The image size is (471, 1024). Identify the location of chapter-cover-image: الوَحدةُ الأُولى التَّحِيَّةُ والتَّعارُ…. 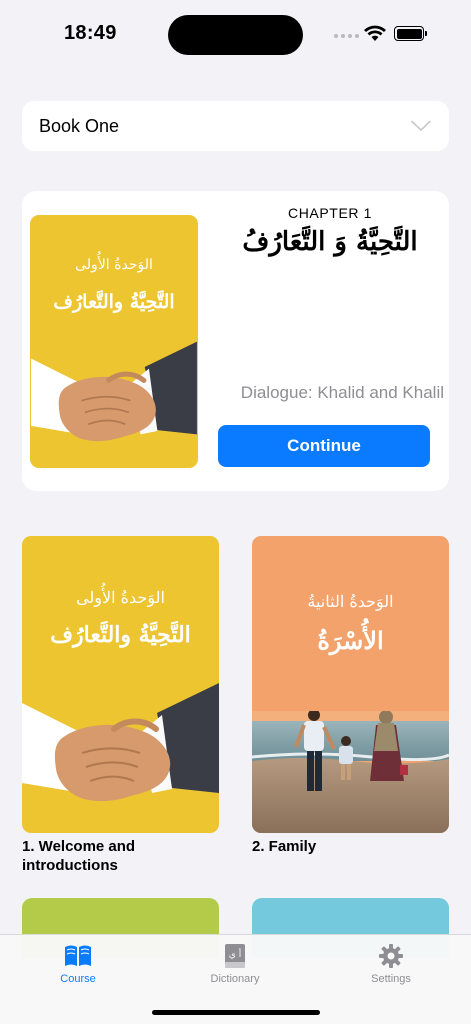
(114, 341).